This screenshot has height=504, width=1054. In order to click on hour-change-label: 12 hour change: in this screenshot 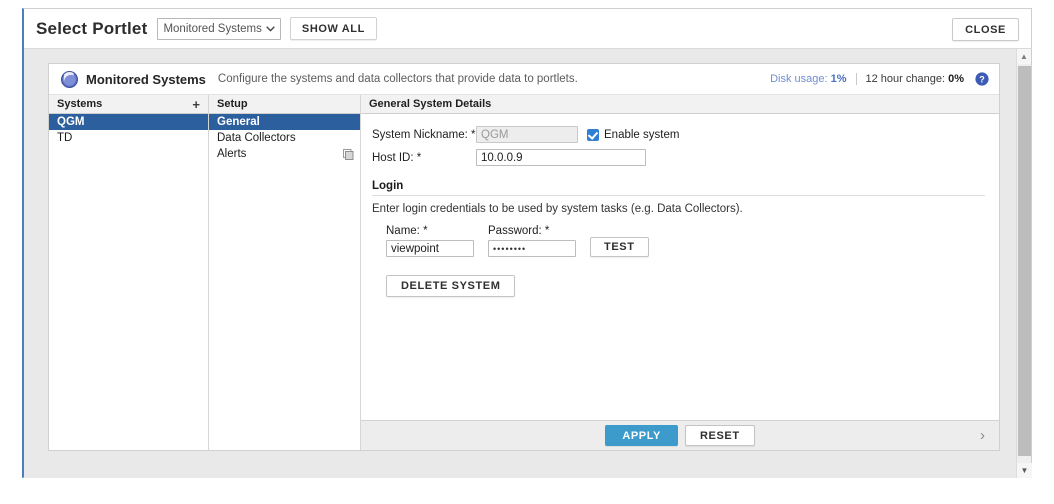, I will do `click(905, 79)`.